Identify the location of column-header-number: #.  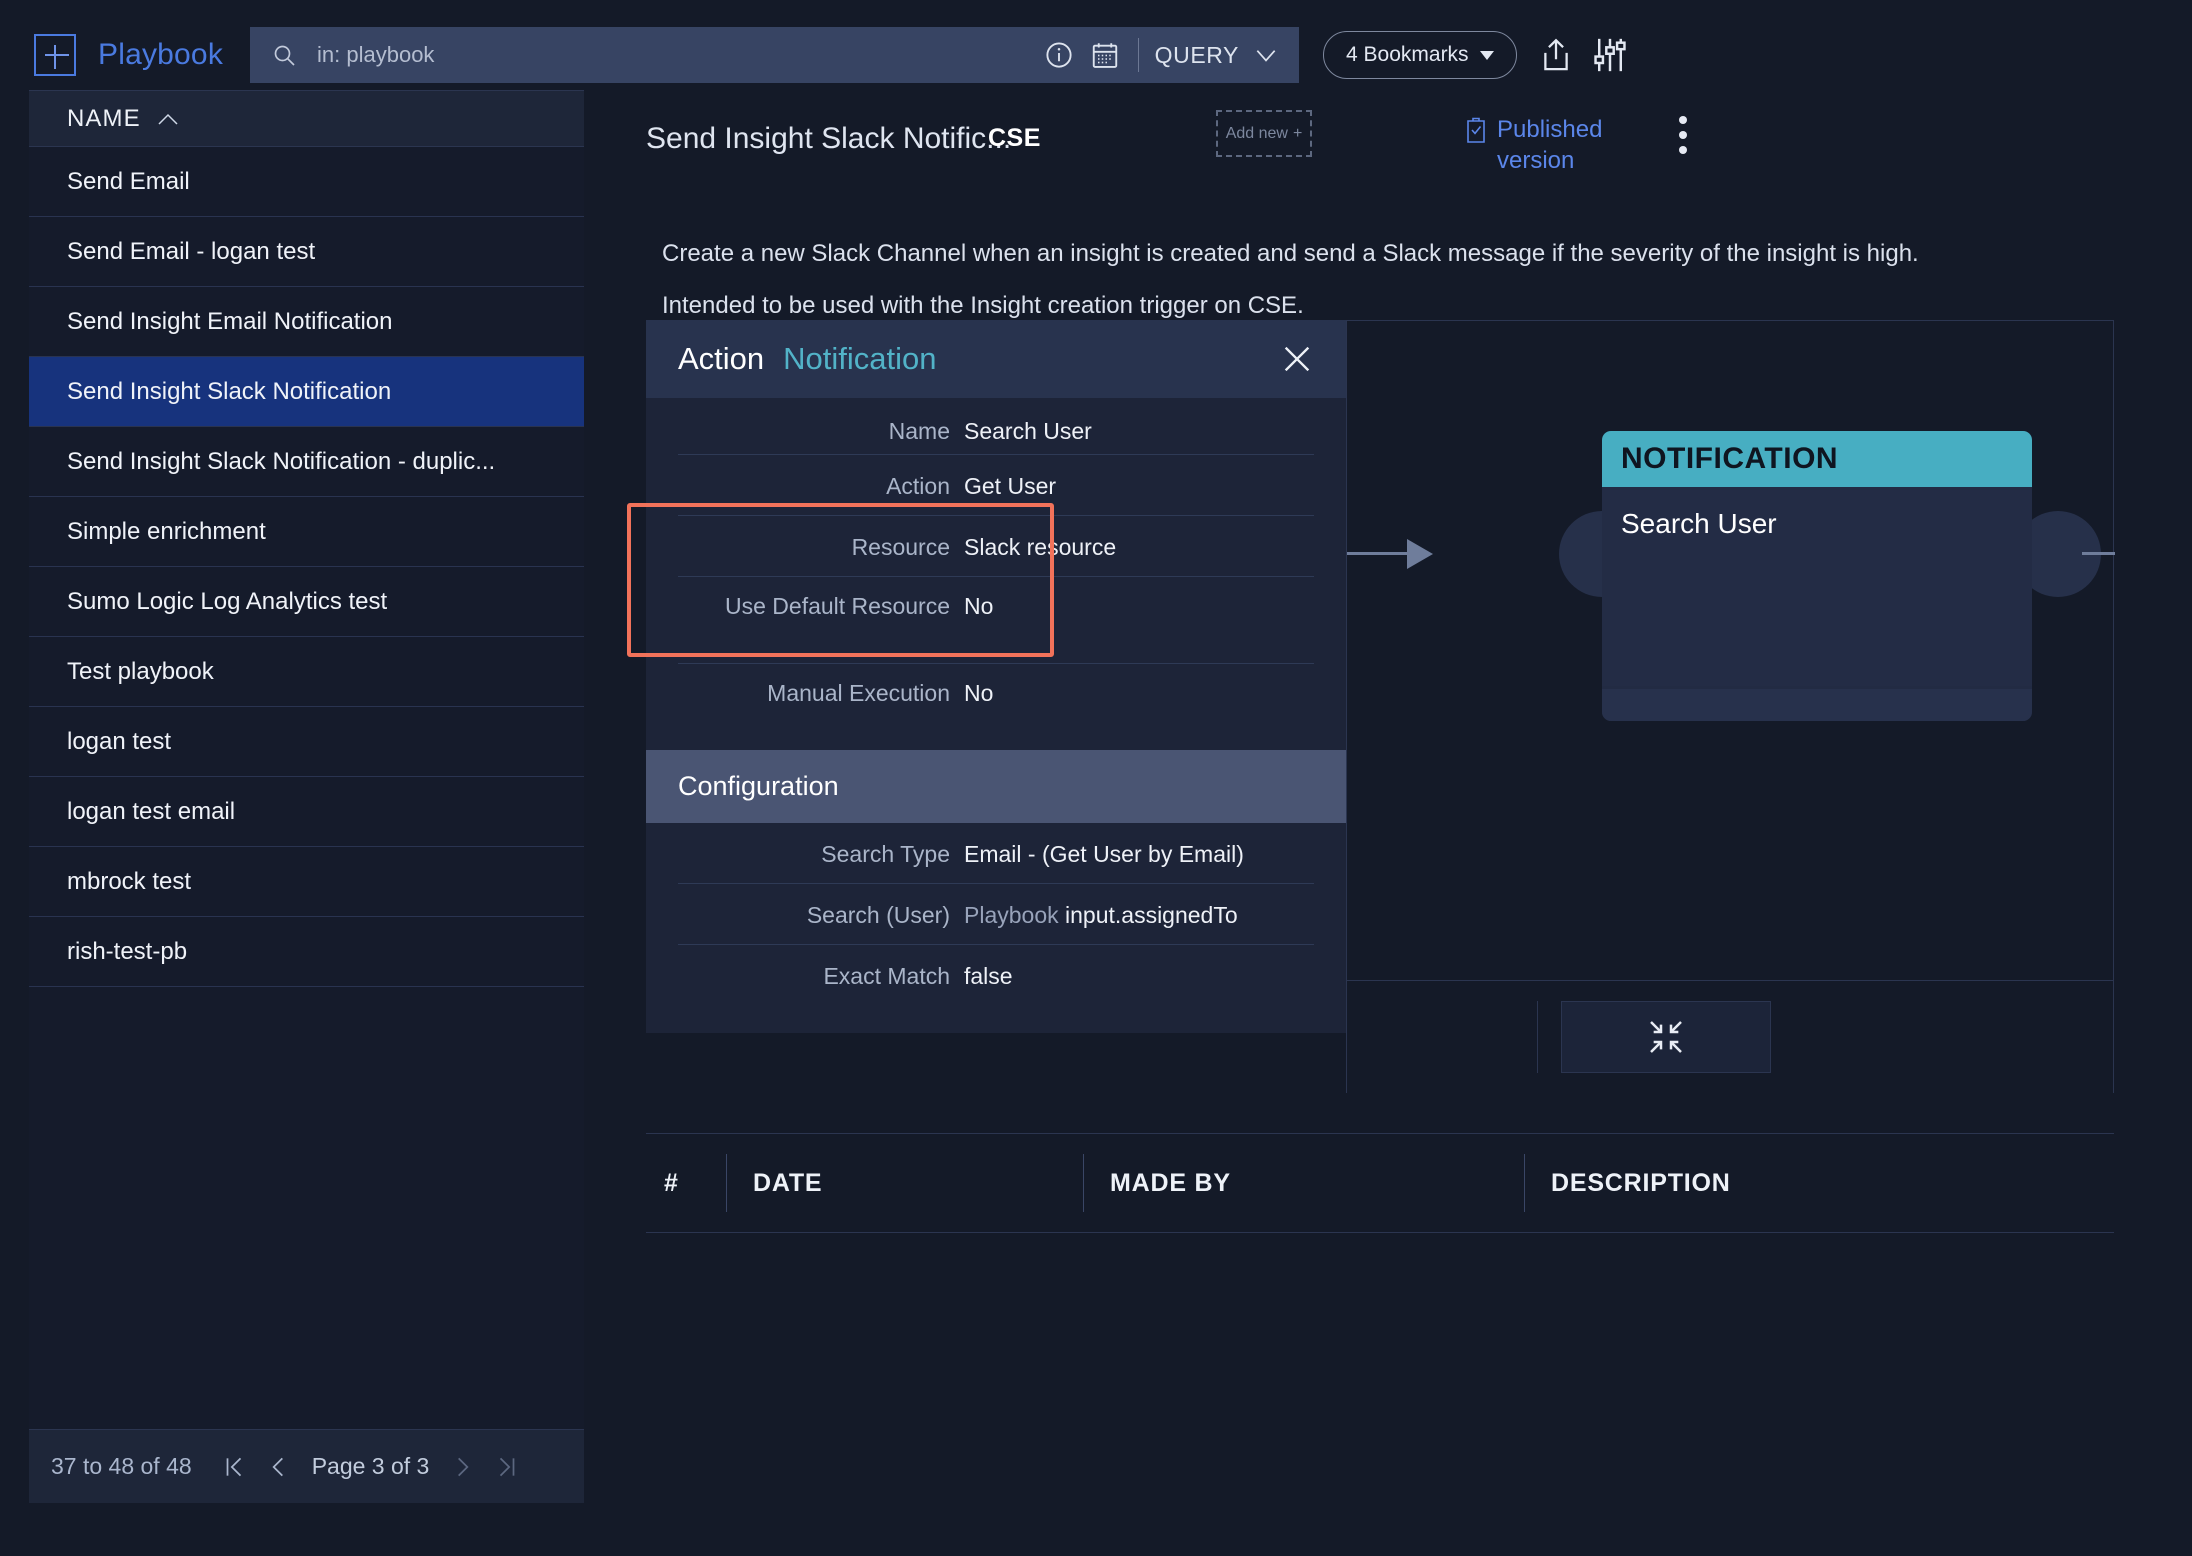
(686, 1183).